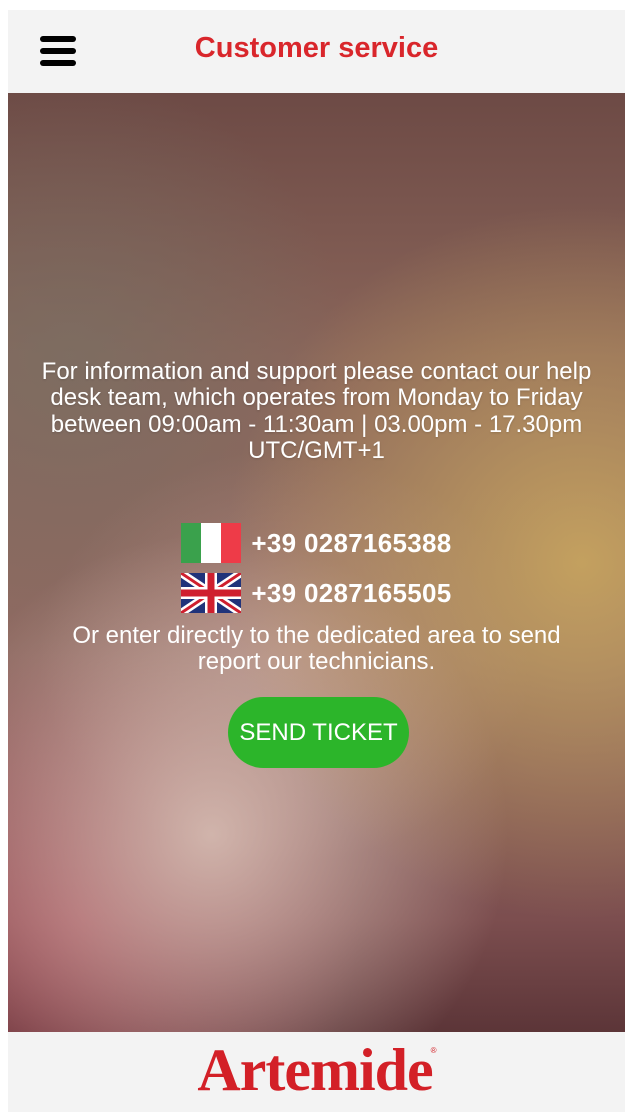 This screenshot has width=625, height=1112. Describe the element at coordinates (318, 732) in the screenshot. I see `send-ticket-button: SEND TICKET` at that location.